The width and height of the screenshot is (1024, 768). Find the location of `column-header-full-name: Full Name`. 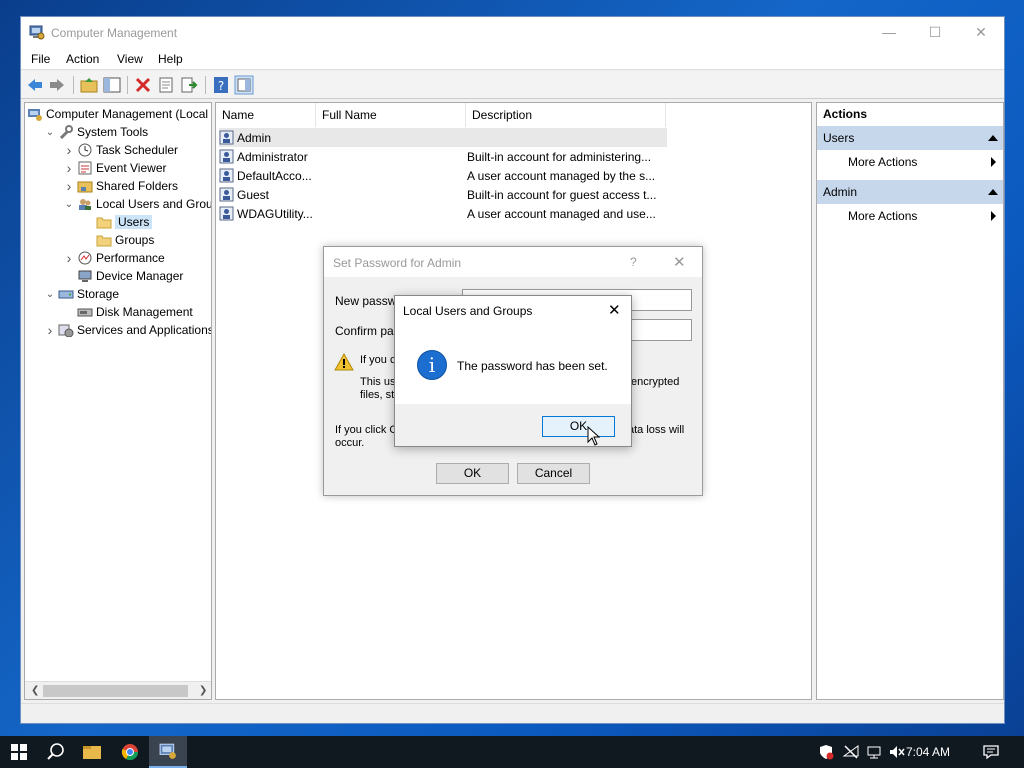

column-header-full-name: Full Name is located at coordinates (391, 115).